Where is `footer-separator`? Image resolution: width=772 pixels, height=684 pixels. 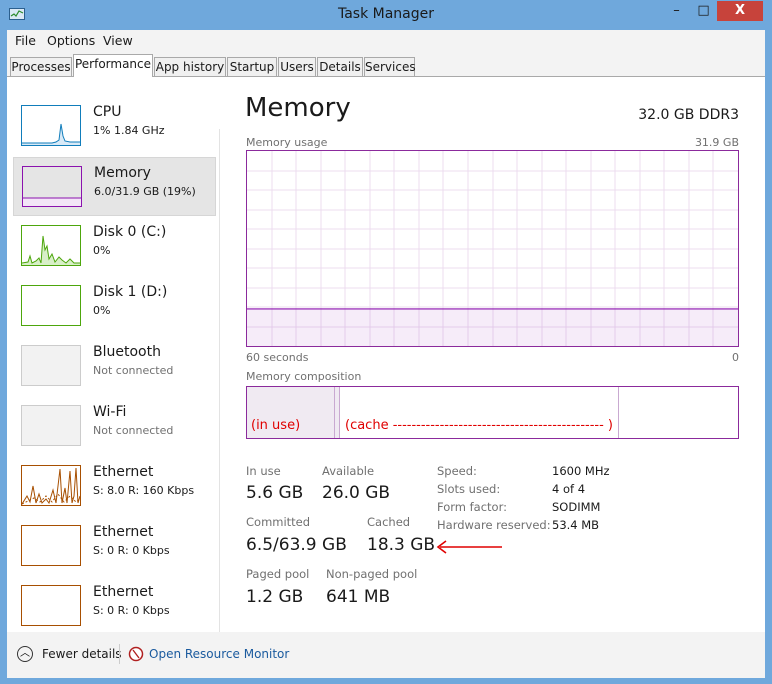
footer-separator is located at coordinates (119, 654).